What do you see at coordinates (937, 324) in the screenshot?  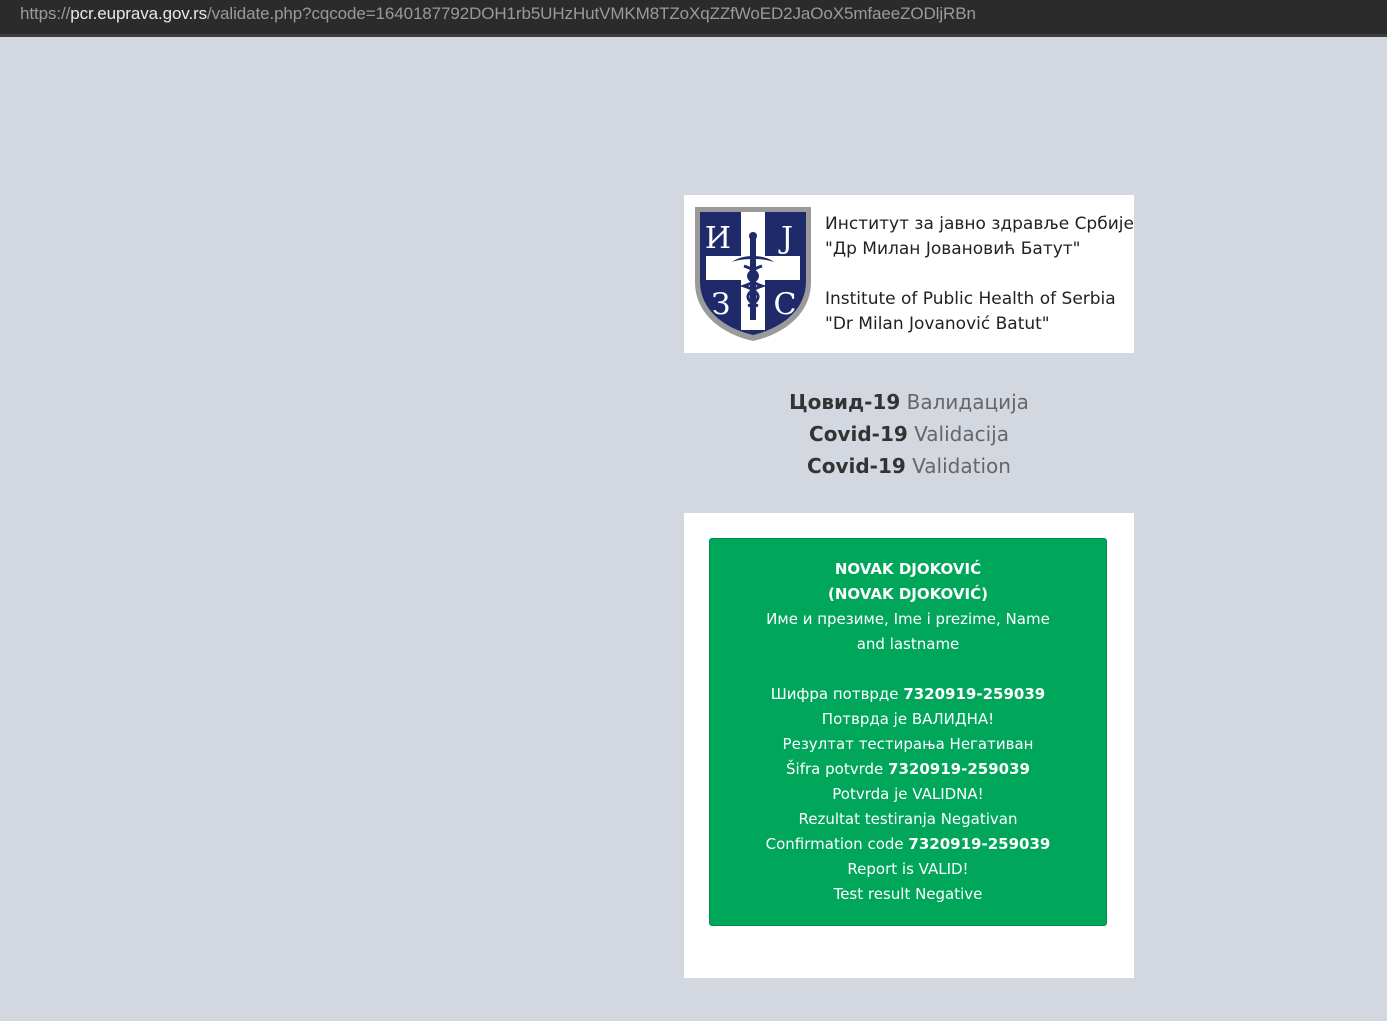 I see `institute-name-en-2: "Dr Milan Jovanović Batut"` at bounding box center [937, 324].